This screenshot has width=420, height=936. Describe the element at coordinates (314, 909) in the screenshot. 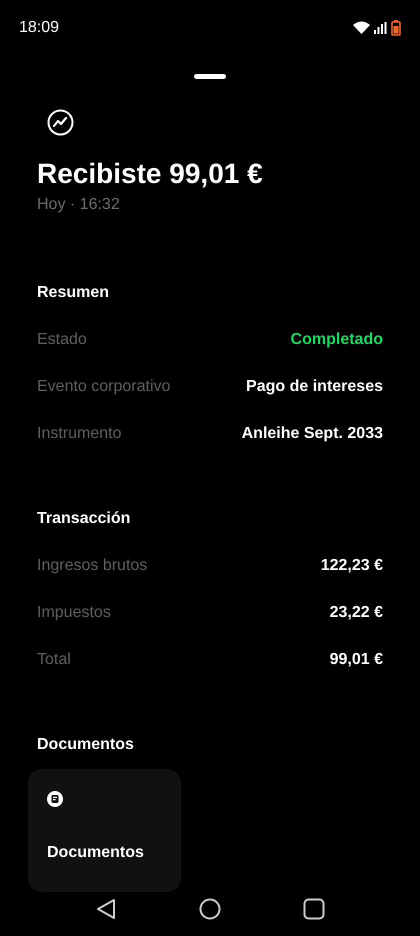

I see `recents-icon` at that location.